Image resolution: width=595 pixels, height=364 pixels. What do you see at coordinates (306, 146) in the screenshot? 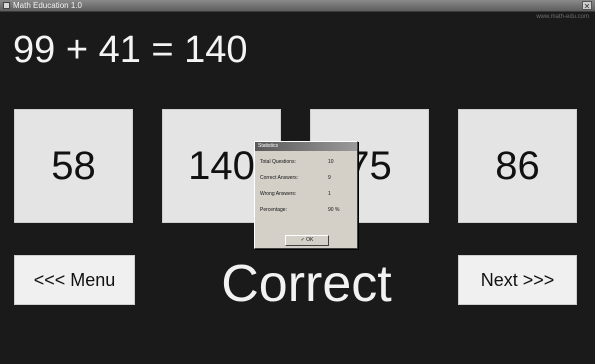
I see `dialog-title: Statistics` at bounding box center [306, 146].